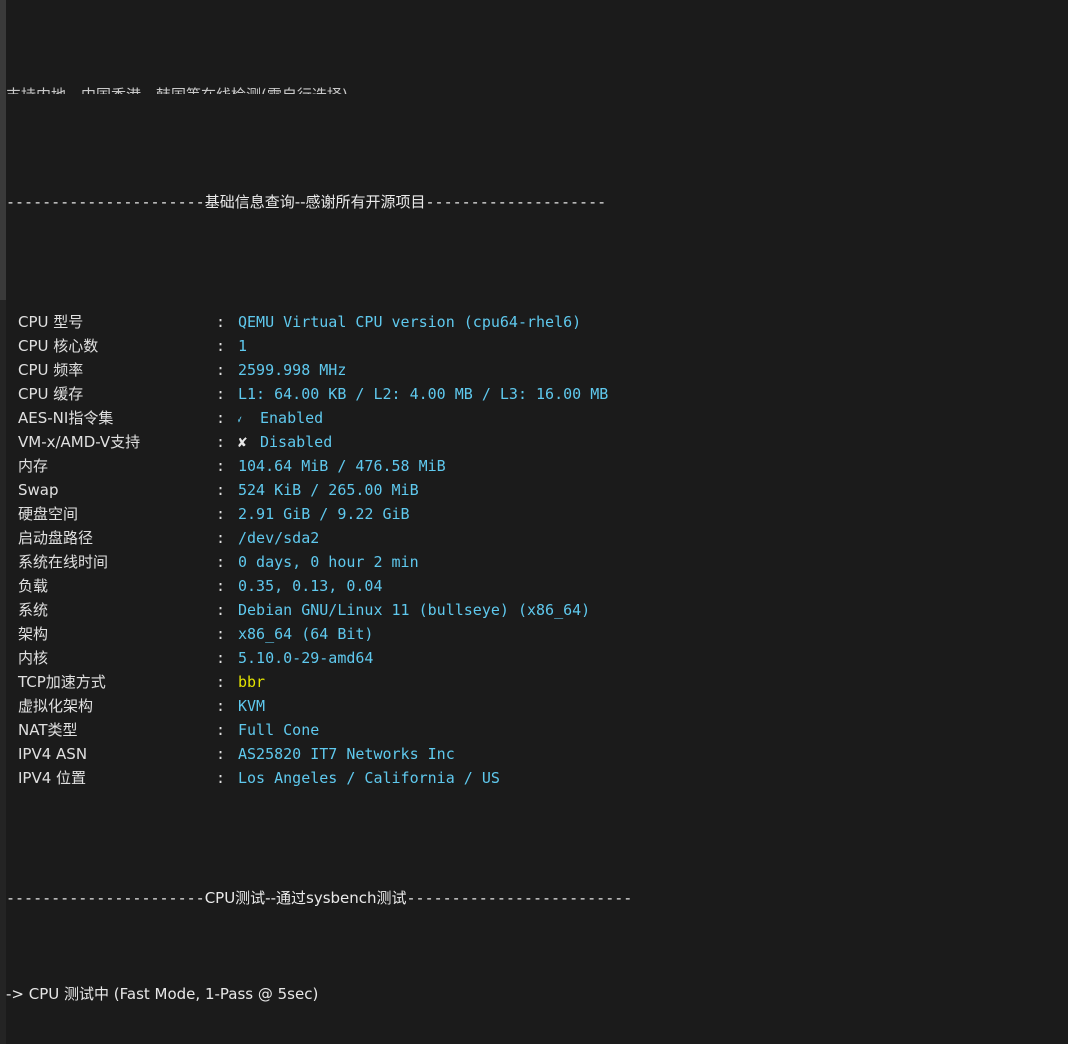 This screenshot has width=1068, height=1044. I want to click on top-partial-text: 支持内地、中国香港、韩国等在线检测(需自行选择), so click(177, 90).